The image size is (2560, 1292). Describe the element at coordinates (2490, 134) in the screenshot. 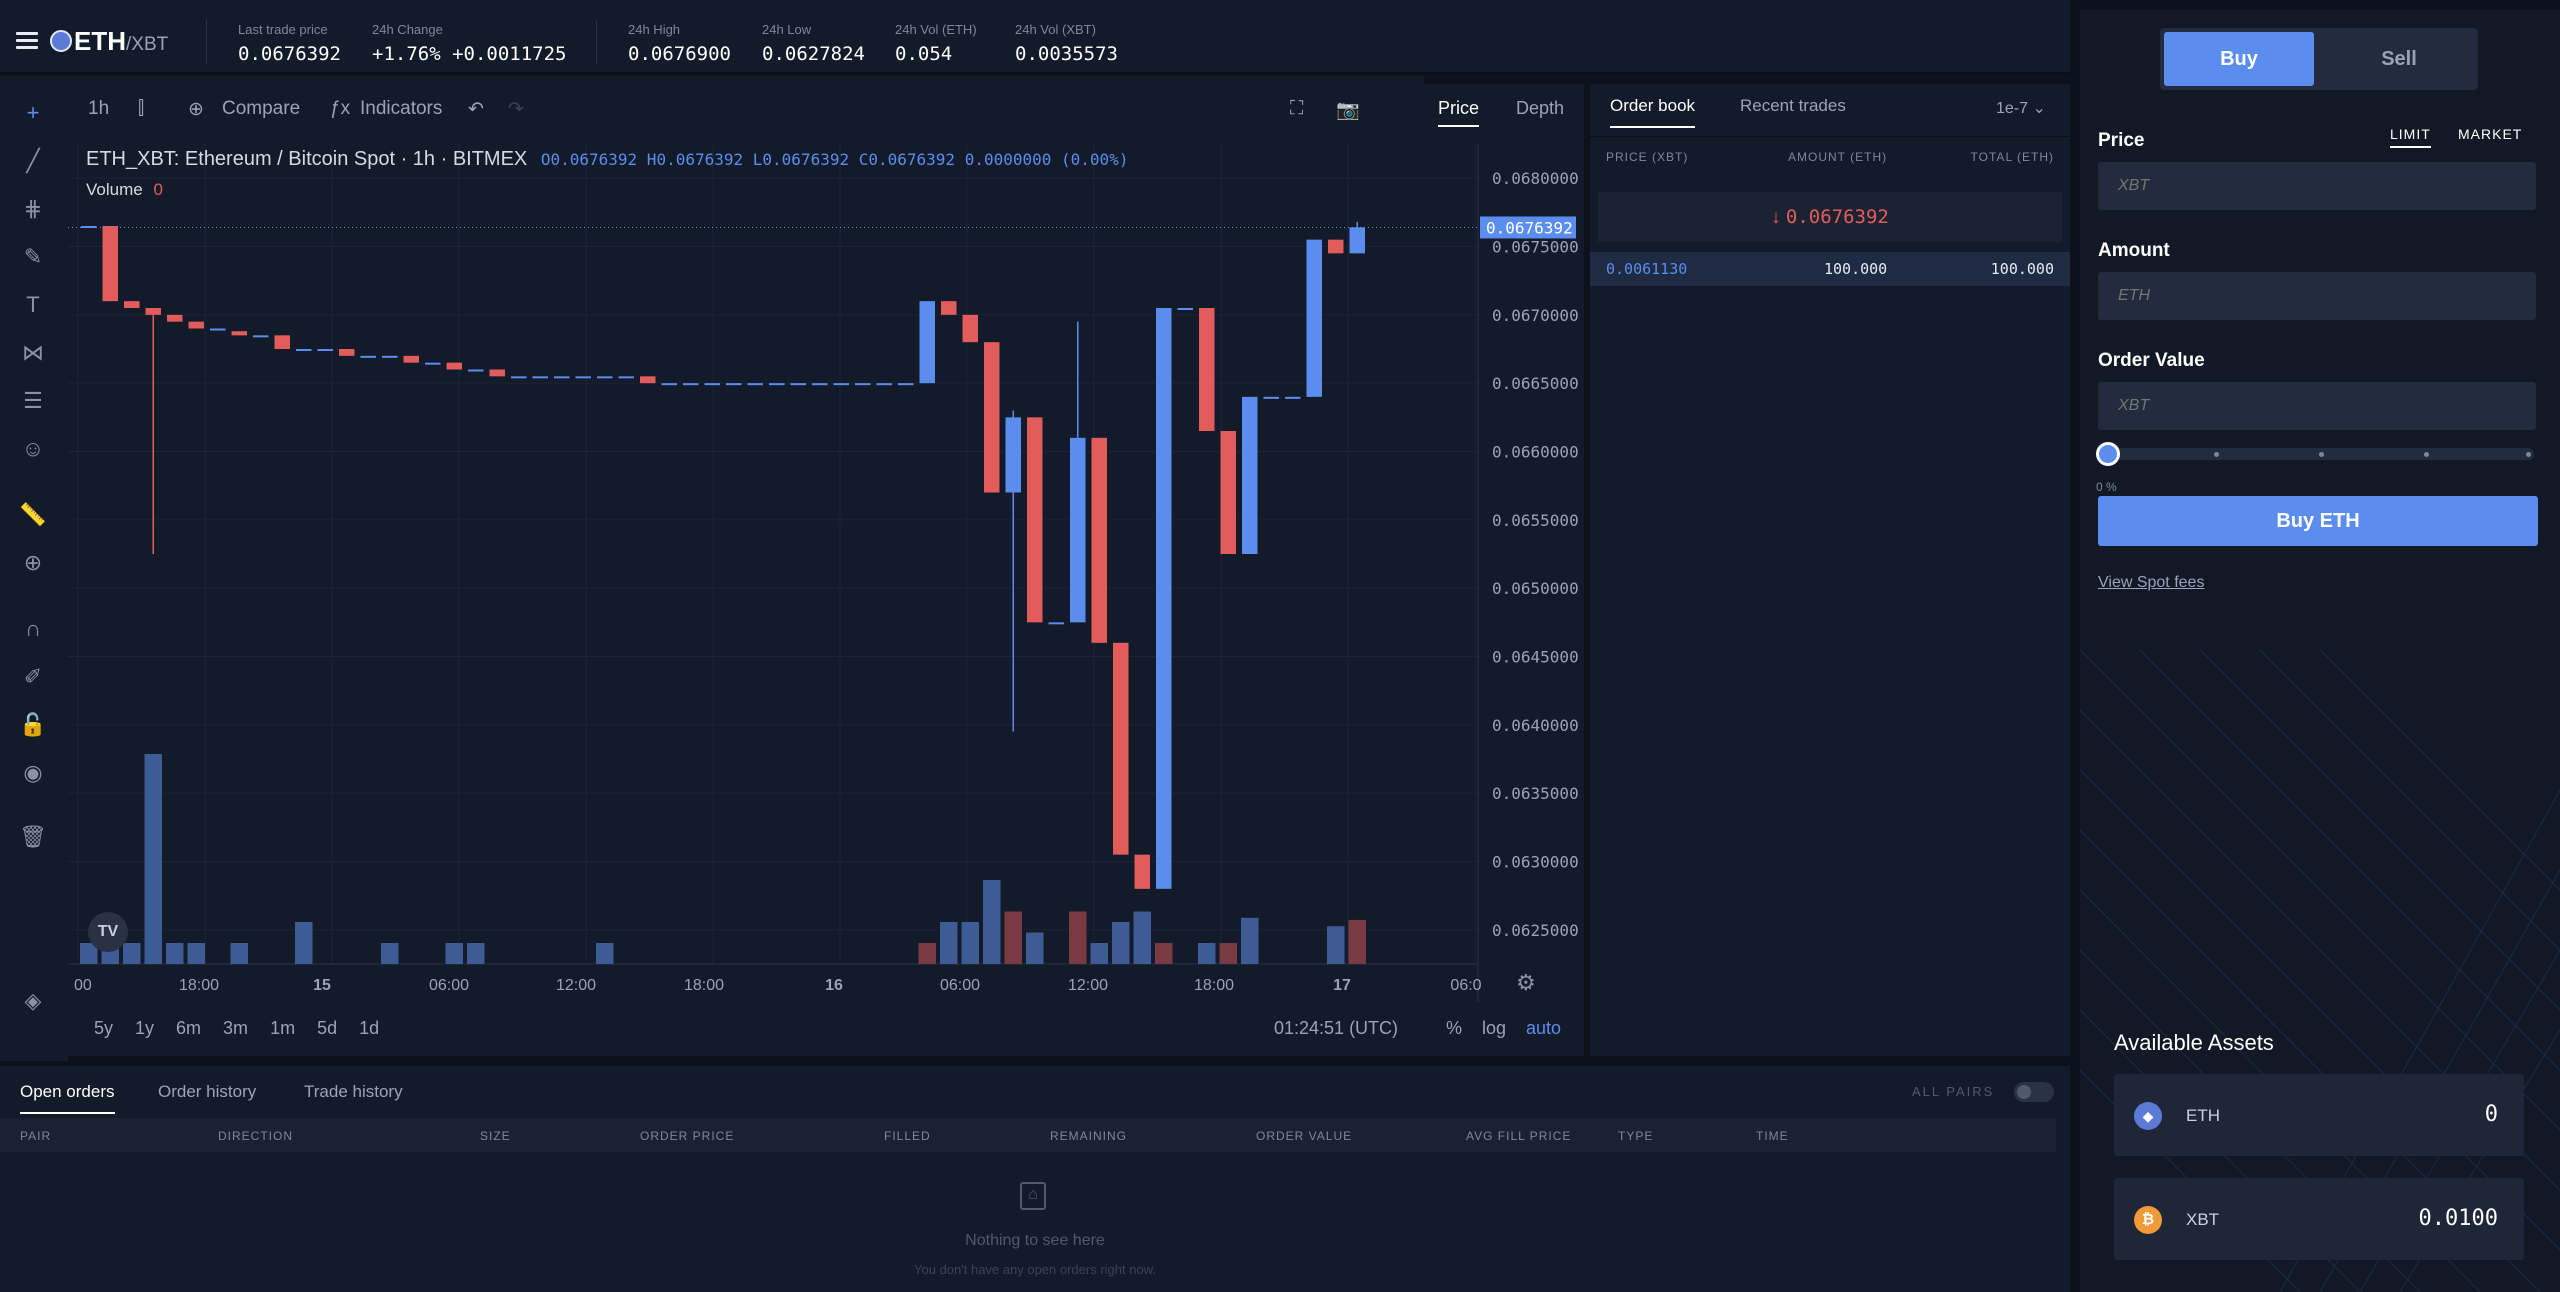

I see `market-tab: MARKET` at that location.